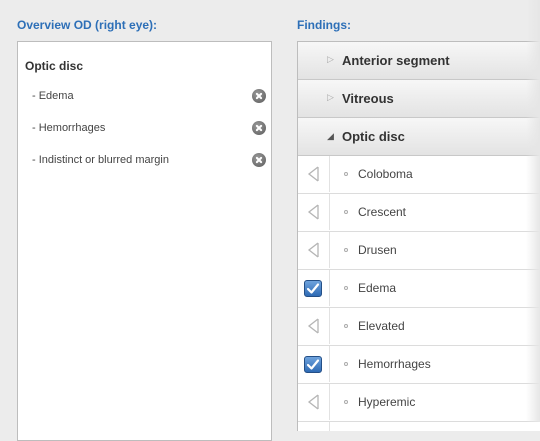  What do you see at coordinates (419, 137) in the screenshot?
I see `section-optic-disc: ◢ Optic disc` at bounding box center [419, 137].